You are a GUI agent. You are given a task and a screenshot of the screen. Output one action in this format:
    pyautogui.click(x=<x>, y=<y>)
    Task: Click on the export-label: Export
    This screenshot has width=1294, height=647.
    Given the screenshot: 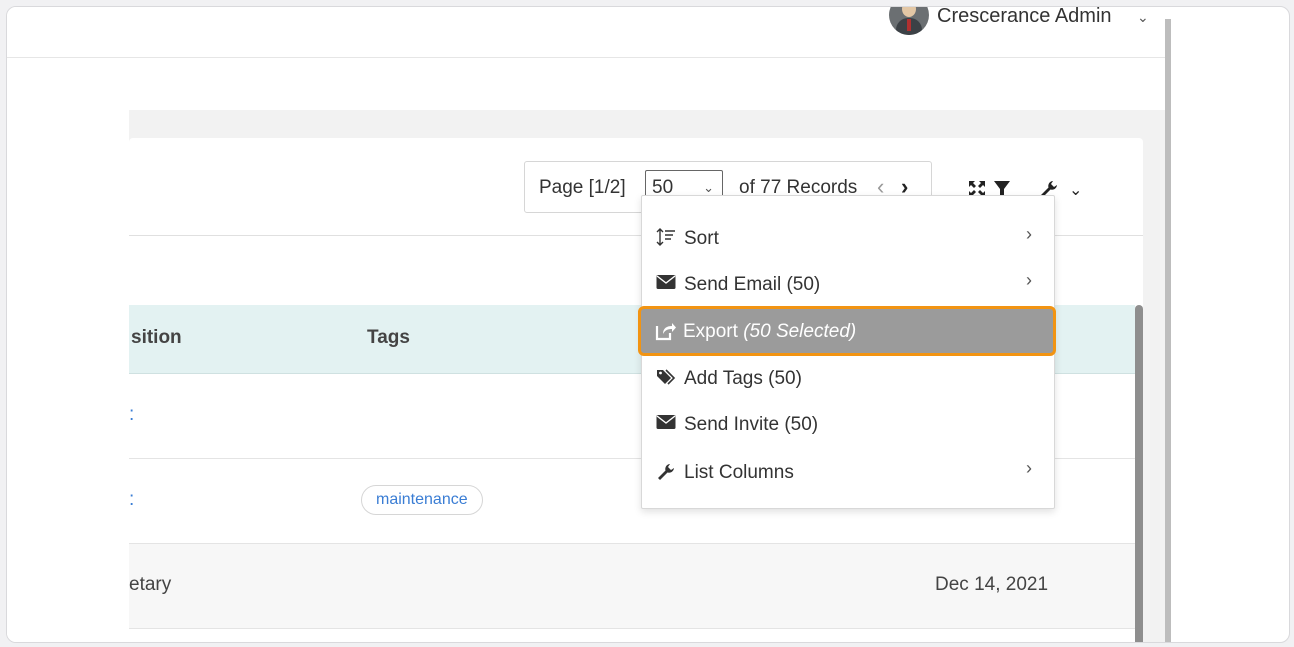 What is the action you would take?
    pyautogui.click(x=710, y=331)
    